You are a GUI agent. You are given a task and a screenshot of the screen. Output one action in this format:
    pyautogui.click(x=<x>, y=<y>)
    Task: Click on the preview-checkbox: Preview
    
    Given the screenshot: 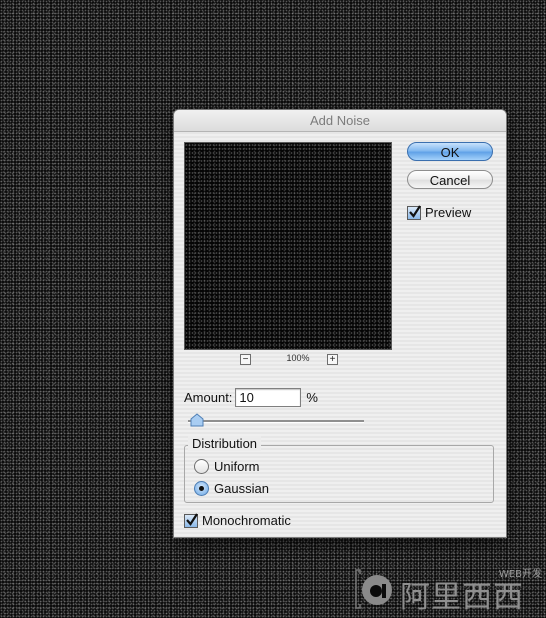 What is the action you would take?
    pyautogui.click(x=439, y=212)
    